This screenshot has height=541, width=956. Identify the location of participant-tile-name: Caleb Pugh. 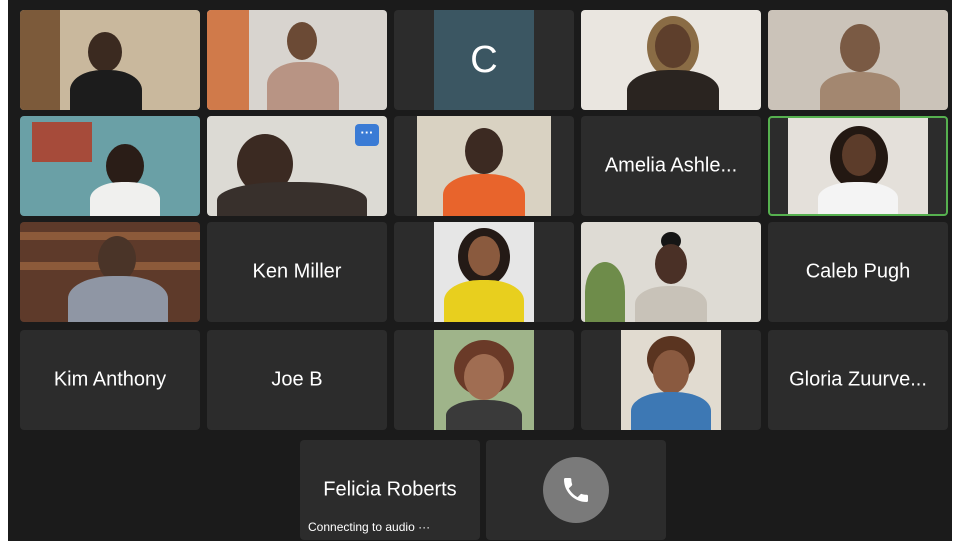
(858, 272).